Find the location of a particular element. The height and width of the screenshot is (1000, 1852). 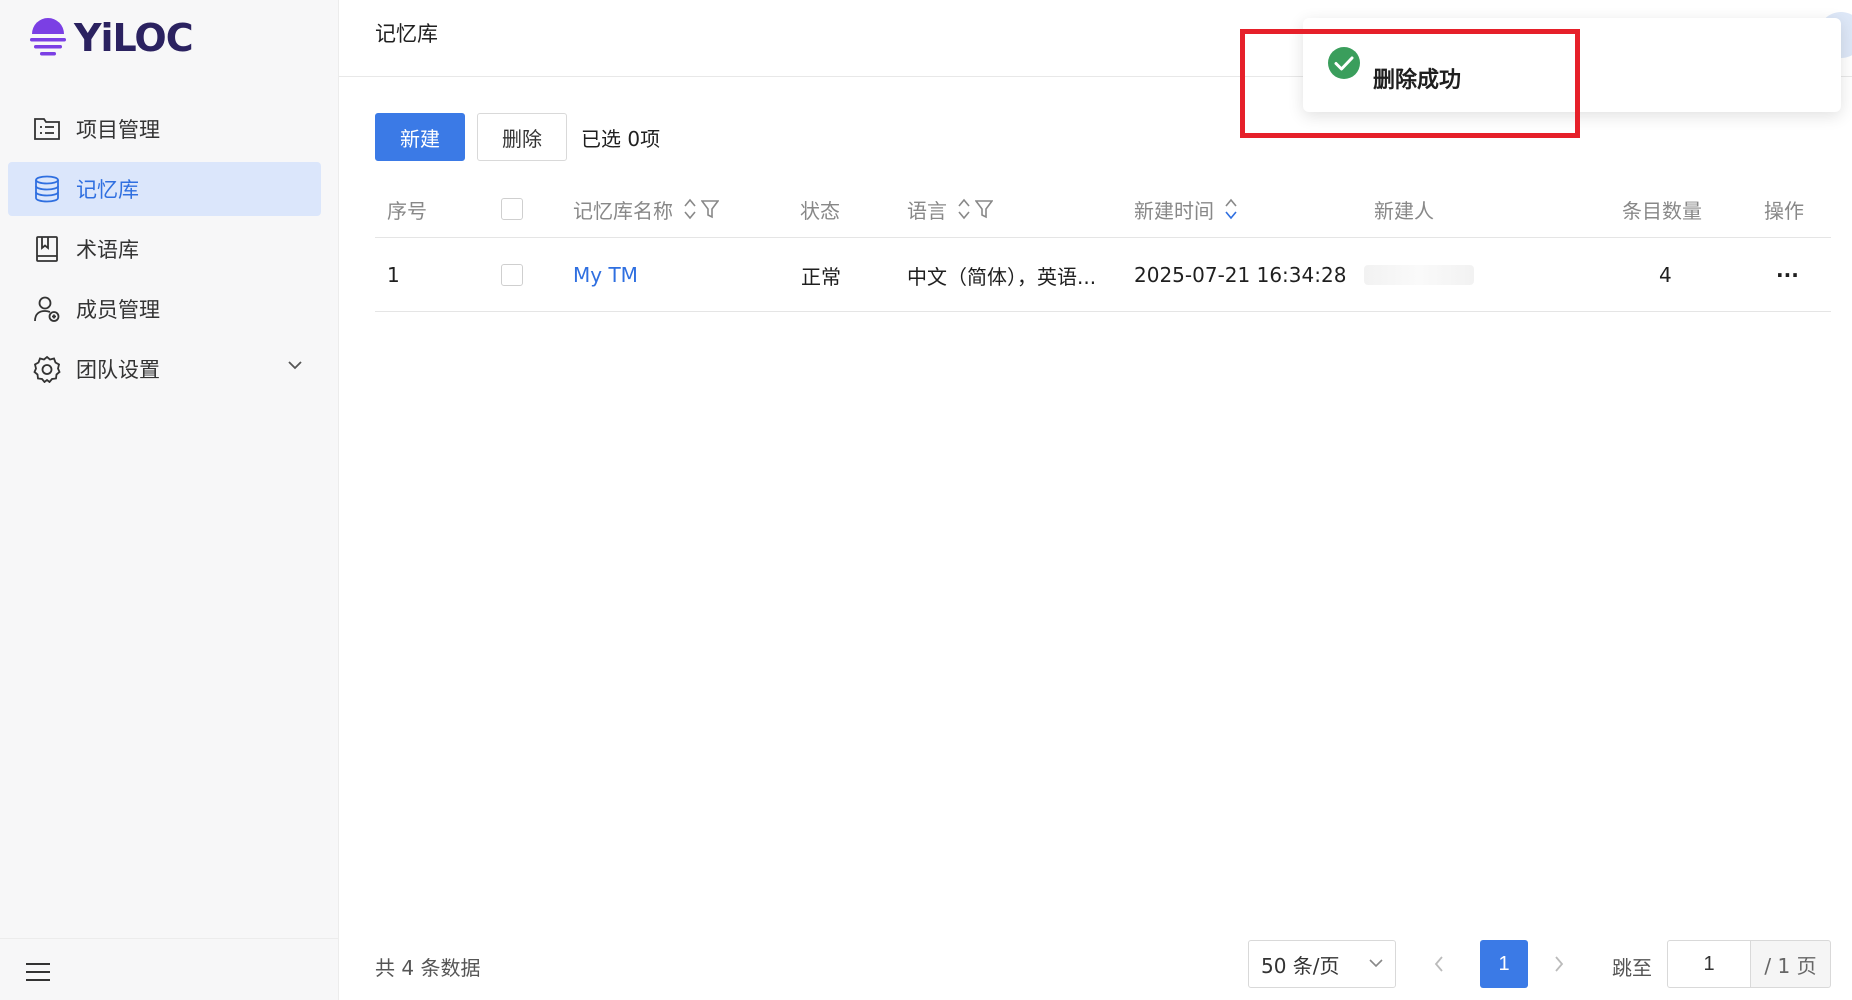

jump-page-input is located at coordinates (1709, 964).